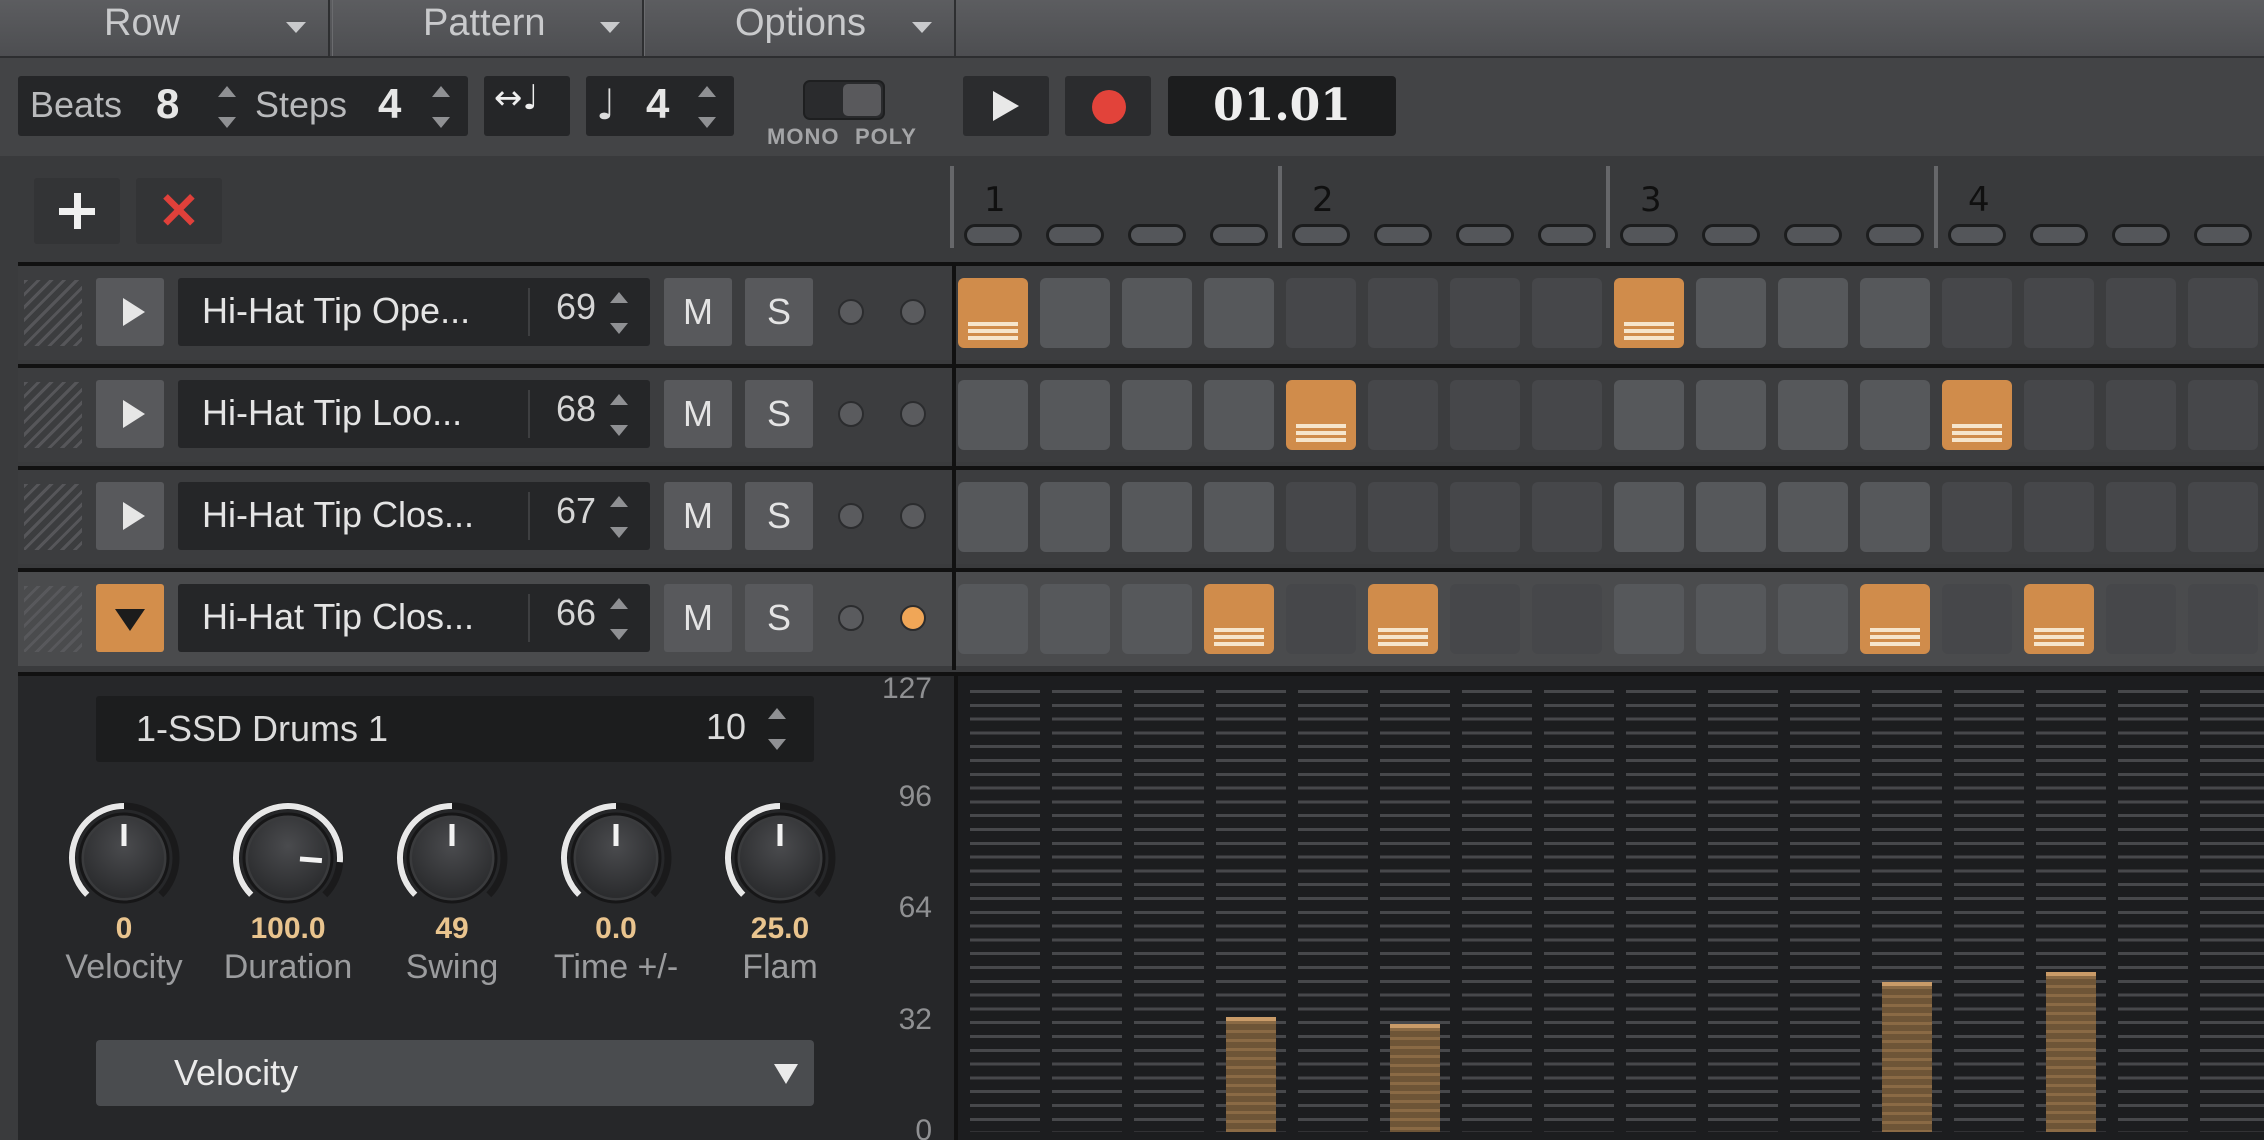 The image size is (2264, 1140). What do you see at coordinates (179, 211) in the screenshot?
I see `delete-row-button: ✕` at bounding box center [179, 211].